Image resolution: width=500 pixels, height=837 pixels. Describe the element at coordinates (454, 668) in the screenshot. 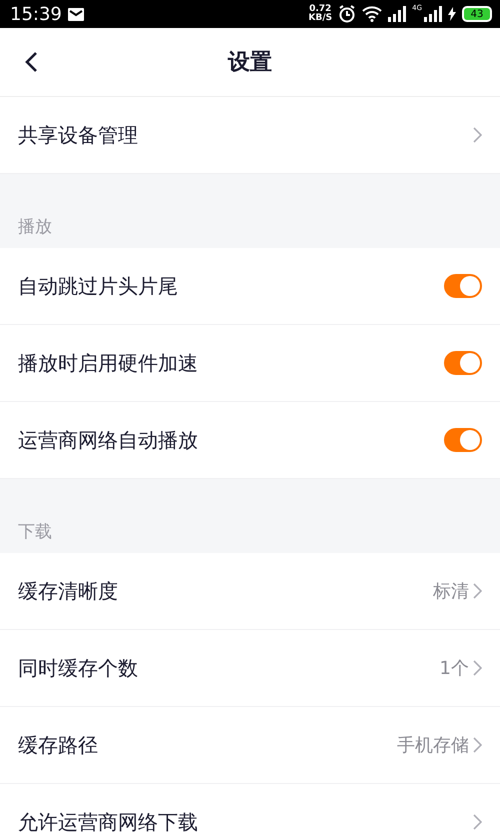

I see `setting-value: 1个` at that location.